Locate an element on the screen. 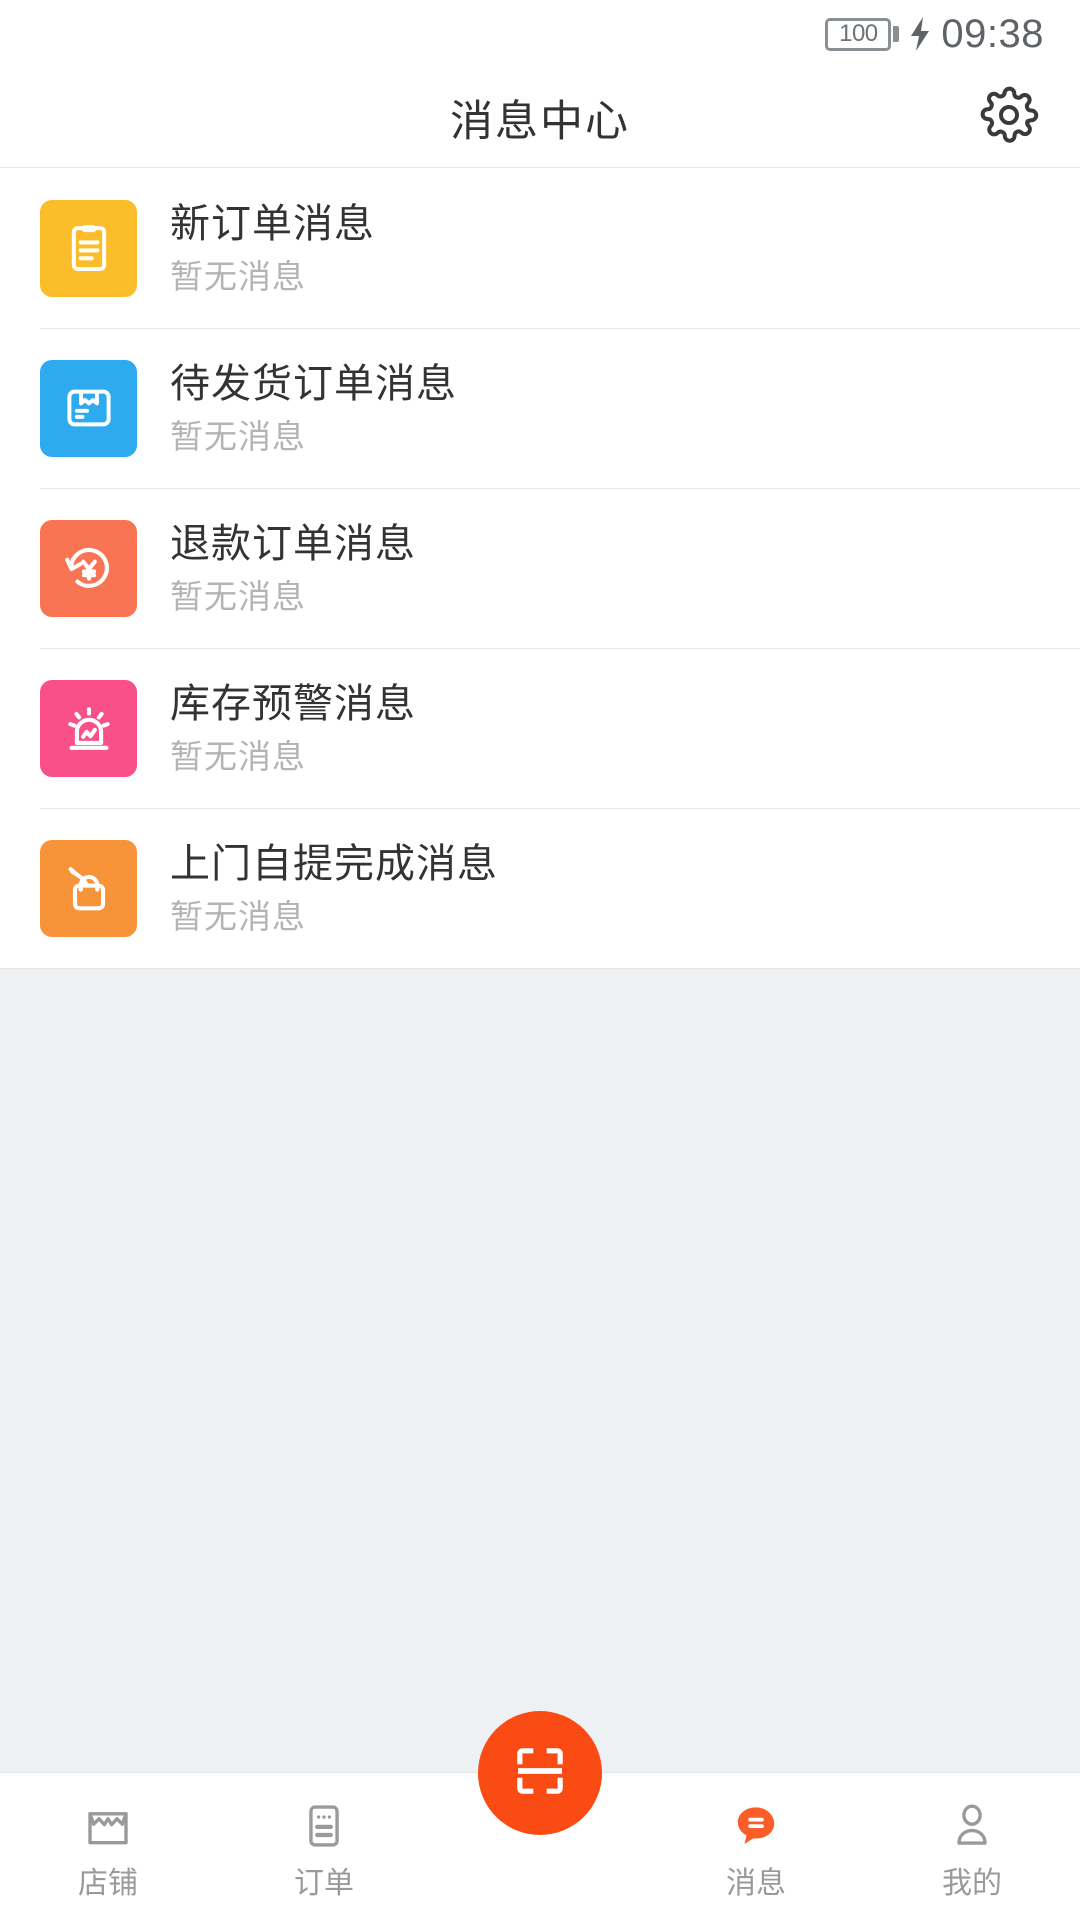  alarm-siren-icon is located at coordinates (88, 728).